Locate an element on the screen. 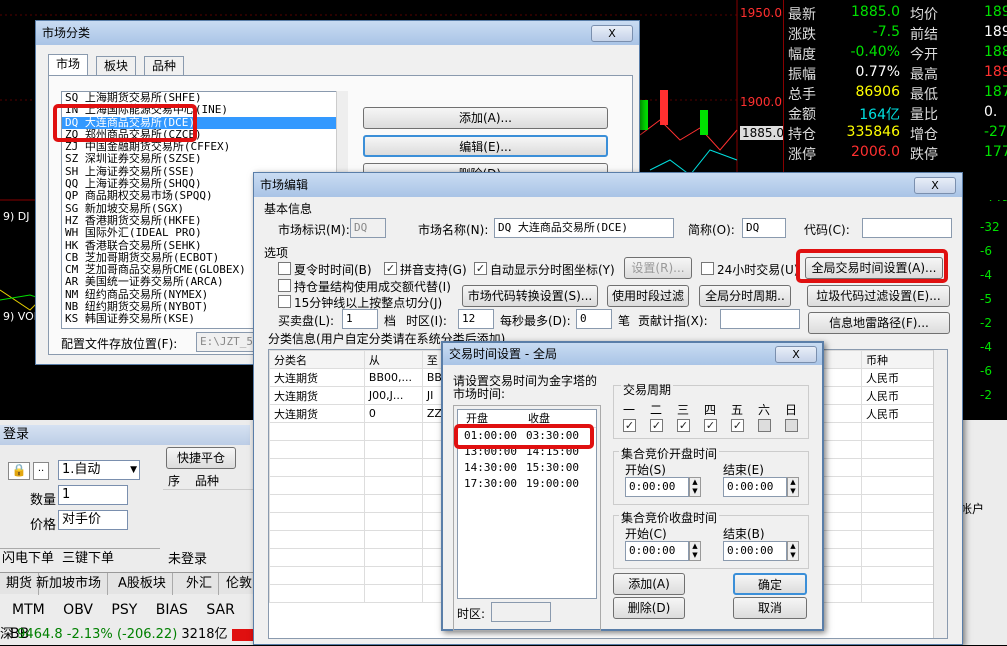 This screenshot has width=1007, height=646. contrib-input is located at coordinates (760, 319).